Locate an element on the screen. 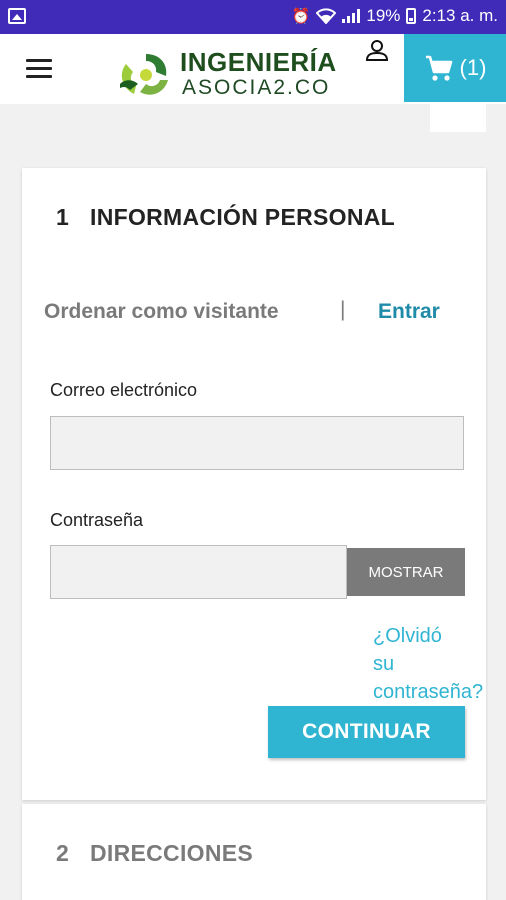 Image resolution: width=506 pixels, height=900 pixels. forgot-password-link: ¿Olvidó su contraseña? is located at coordinates (439, 664).